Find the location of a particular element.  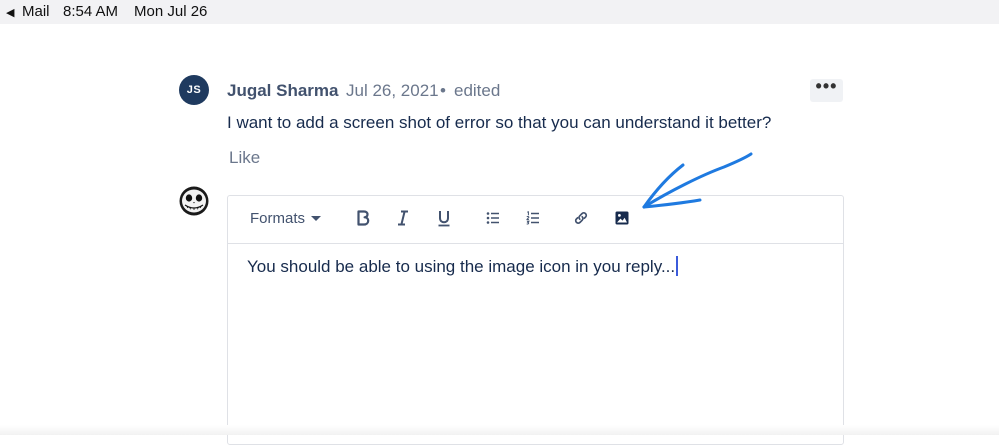

underline-button is located at coordinates (444, 218).